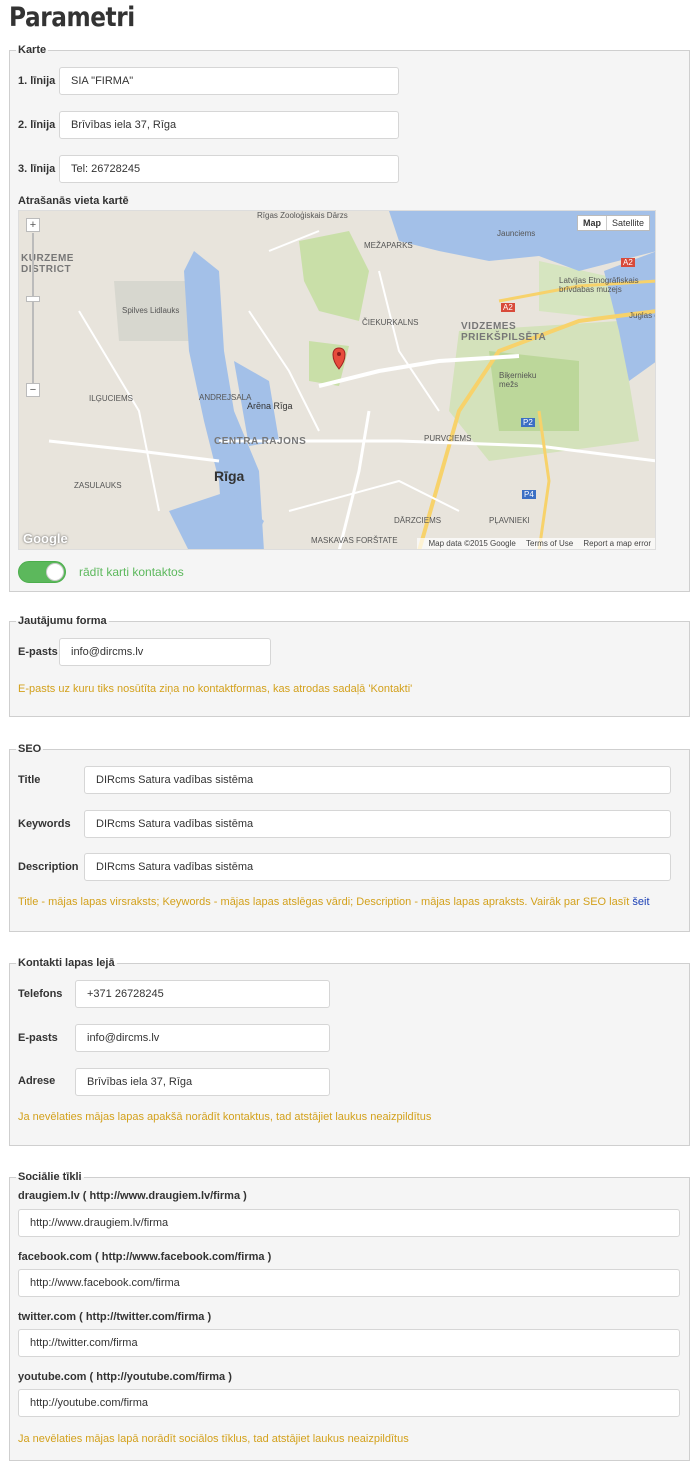 The height and width of the screenshot is (1461, 700). Describe the element at coordinates (640, 902) in the screenshot. I see `seo-read-more-link: šeit` at that location.